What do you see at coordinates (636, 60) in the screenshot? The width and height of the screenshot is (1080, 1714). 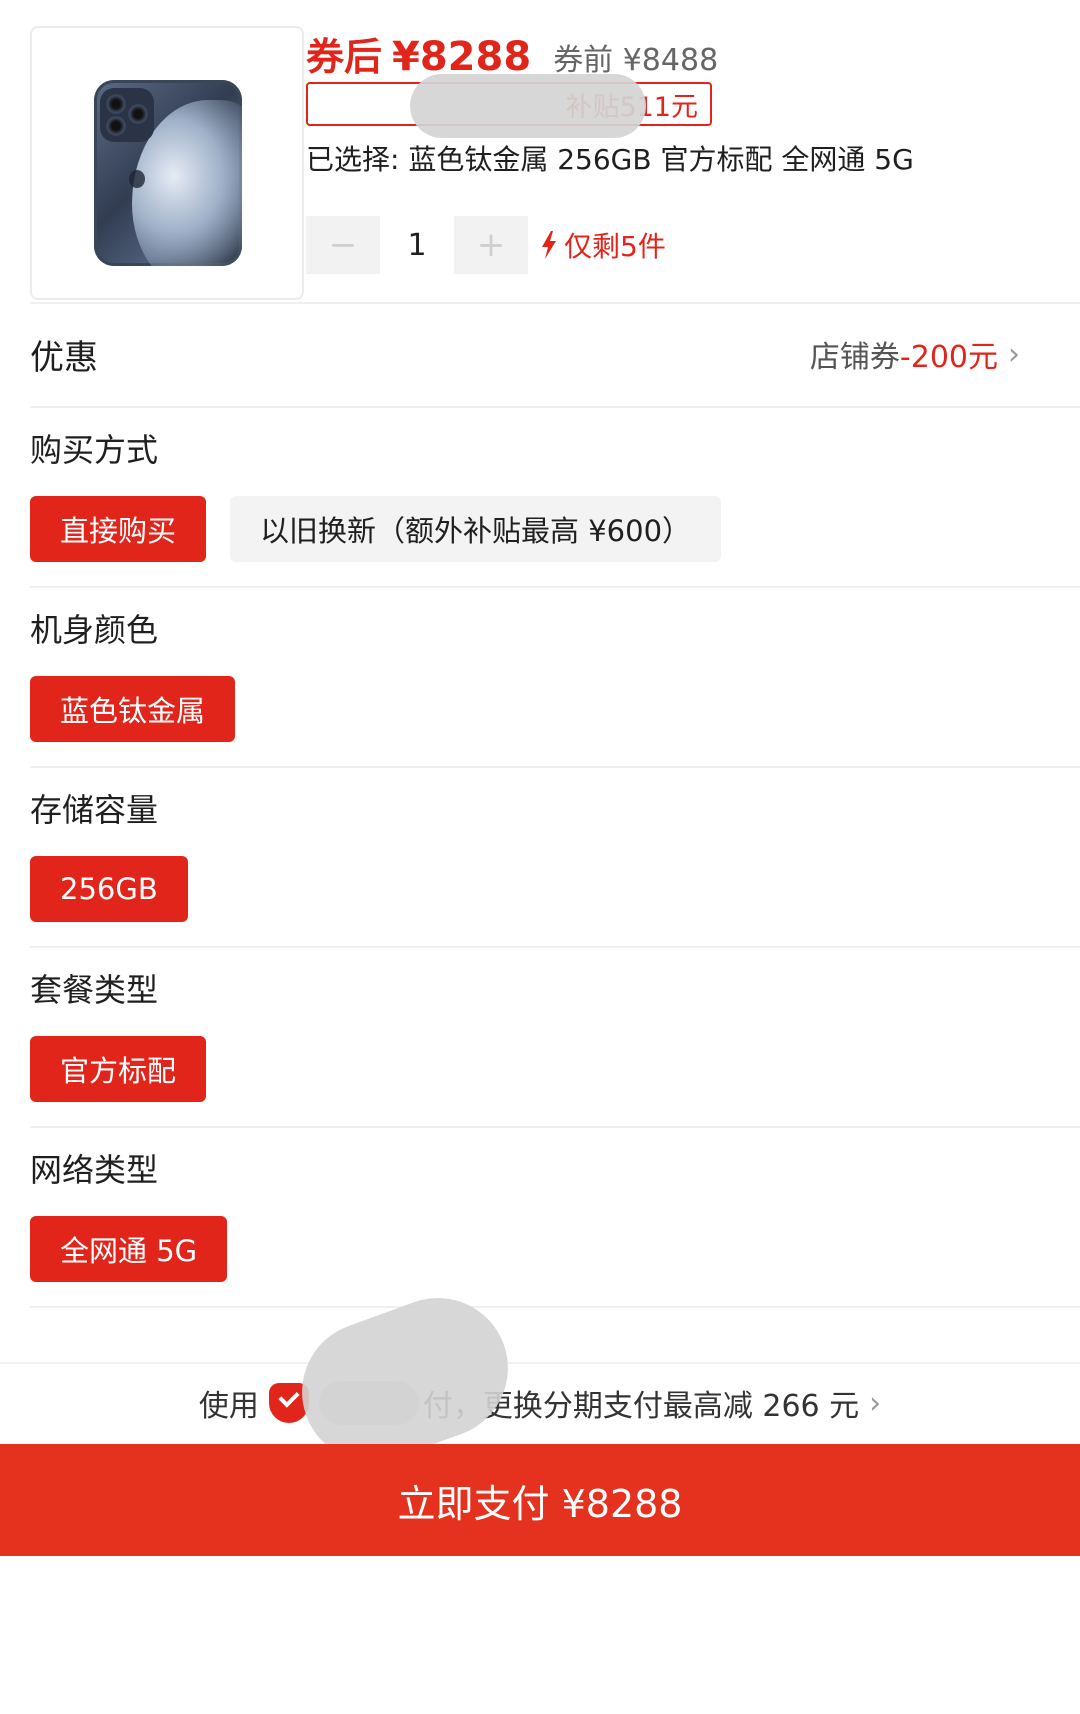 I see `price-before-coupon: 券前 ¥8488` at bounding box center [636, 60].